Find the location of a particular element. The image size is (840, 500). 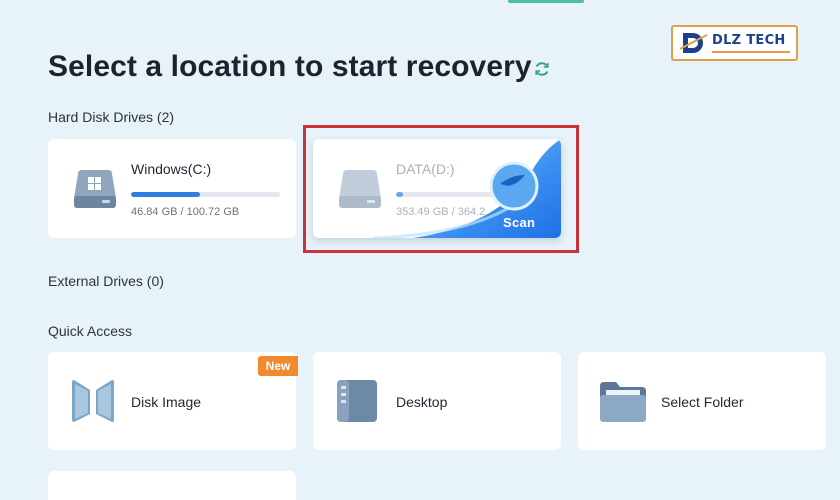

folder-icon is located at coordinates (623, 402).